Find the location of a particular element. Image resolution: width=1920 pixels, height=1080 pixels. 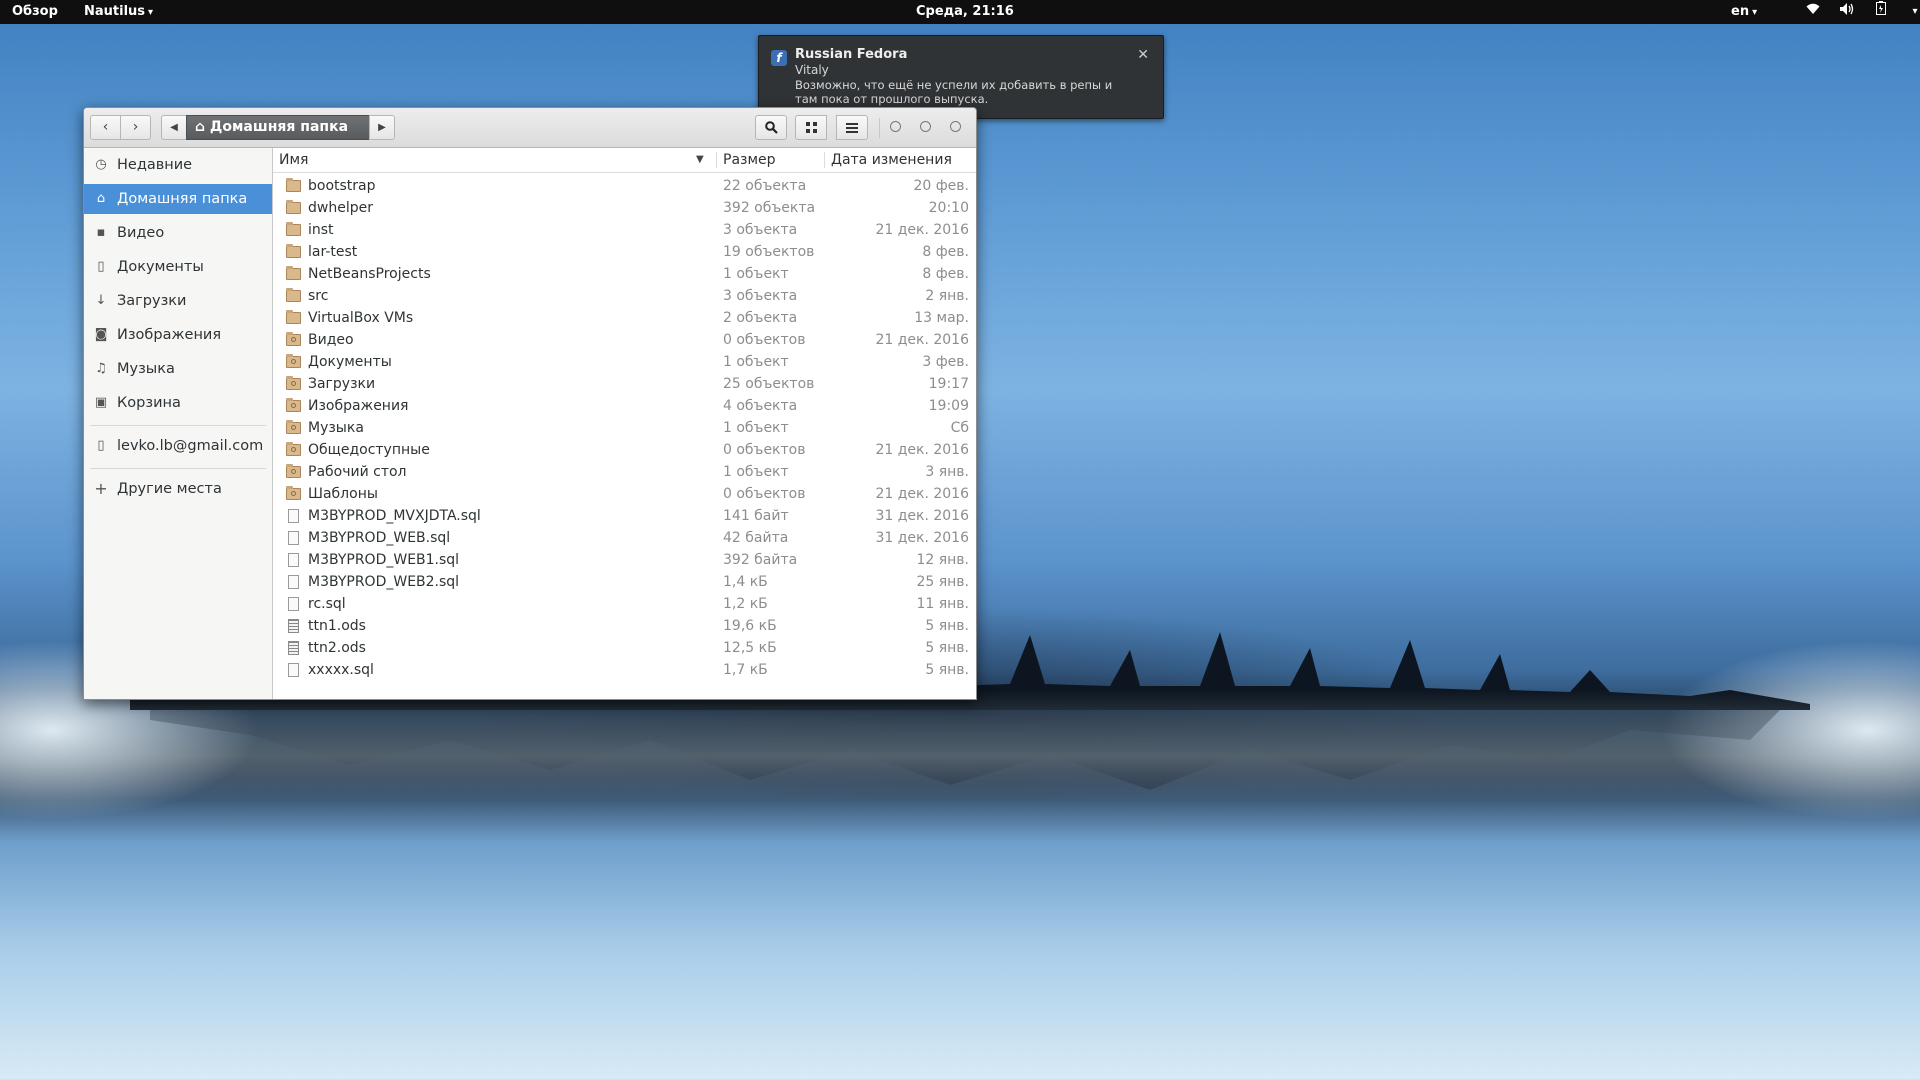

file-row: M3BYPROD_WEB.sql 42 байта 31 дек. 2016 is located at coordinates (624, 538).